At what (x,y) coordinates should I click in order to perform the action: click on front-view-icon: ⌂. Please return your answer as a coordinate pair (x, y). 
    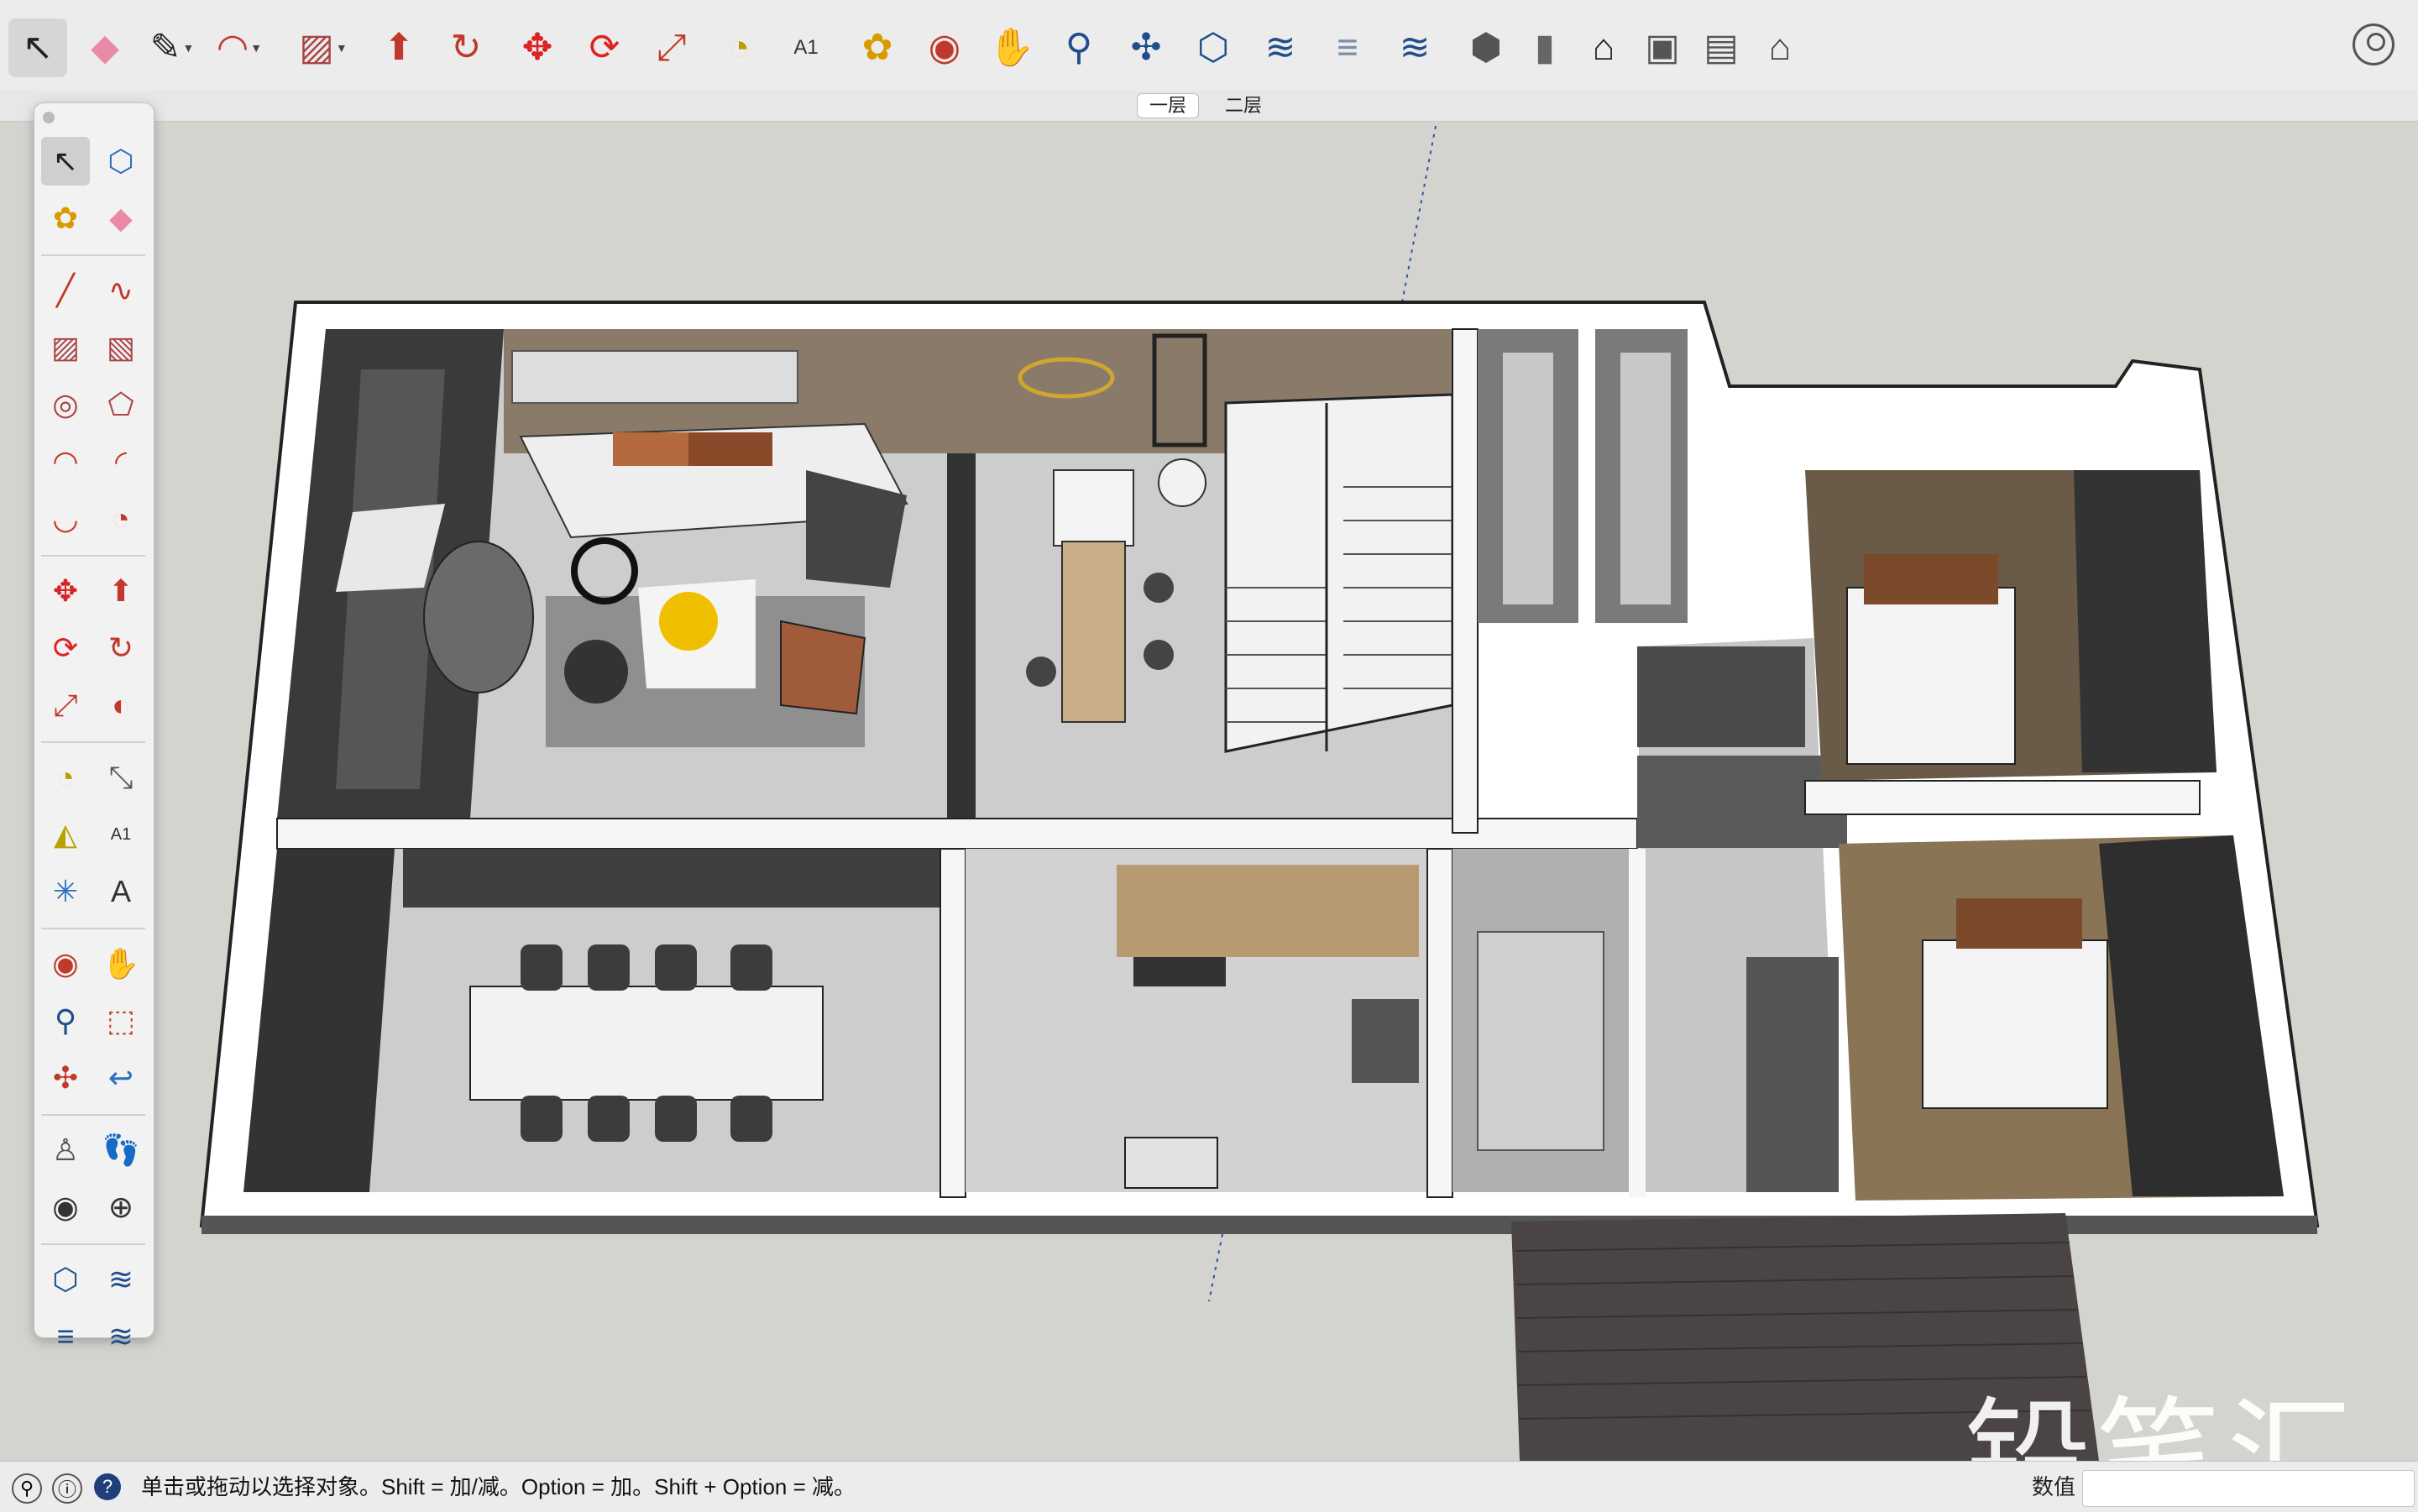
    Looking at the image, I should click on (1603, 47).